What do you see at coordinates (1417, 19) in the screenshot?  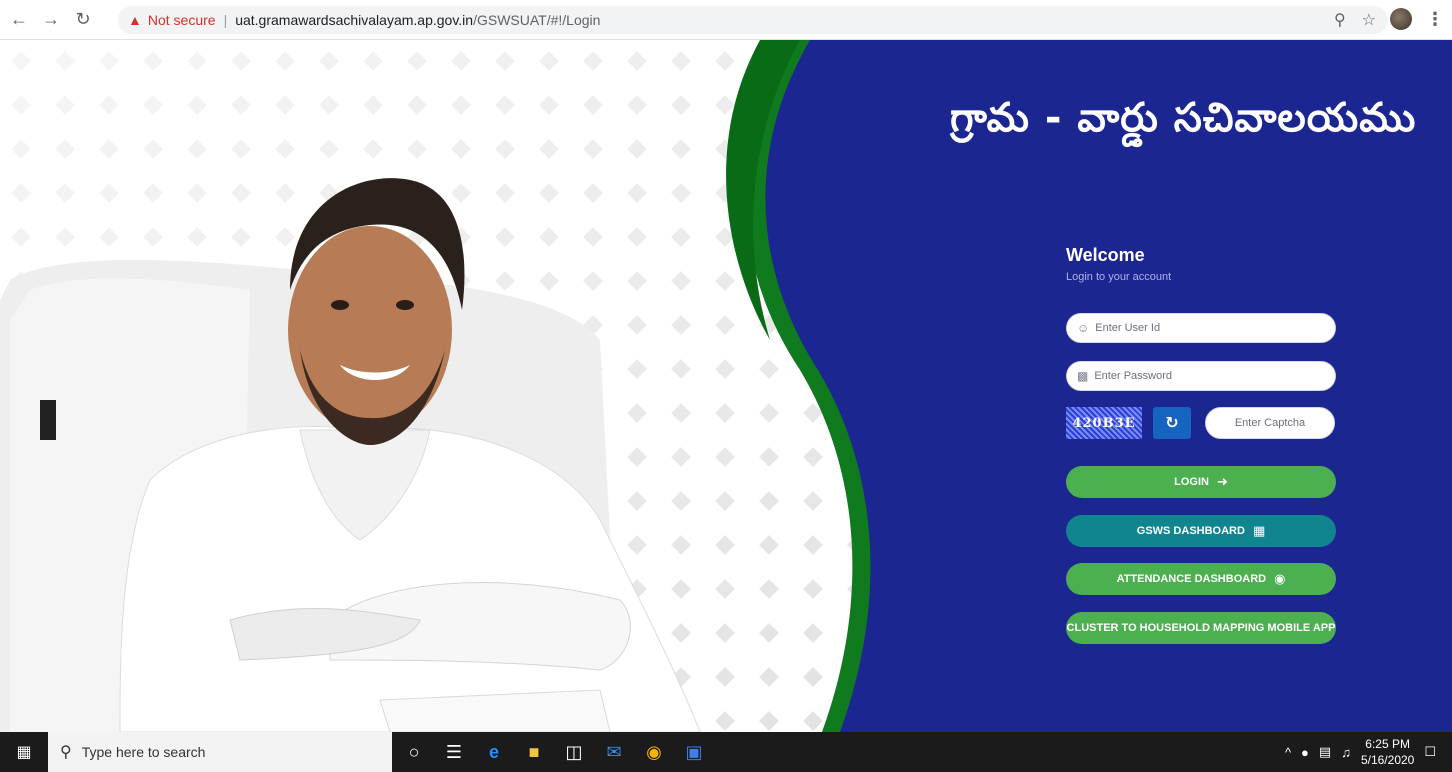 I see `browser-right-controls: ⋮` at bounding box center [1417, 19].